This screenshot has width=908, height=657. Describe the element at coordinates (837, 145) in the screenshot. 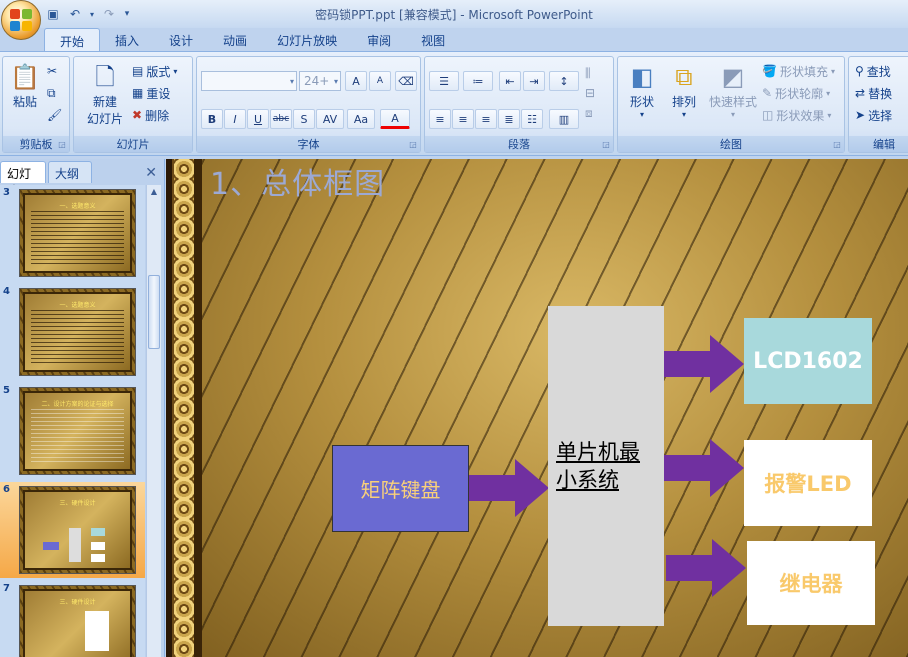

I see `drawing-launcher-icon: ◲` at that location.